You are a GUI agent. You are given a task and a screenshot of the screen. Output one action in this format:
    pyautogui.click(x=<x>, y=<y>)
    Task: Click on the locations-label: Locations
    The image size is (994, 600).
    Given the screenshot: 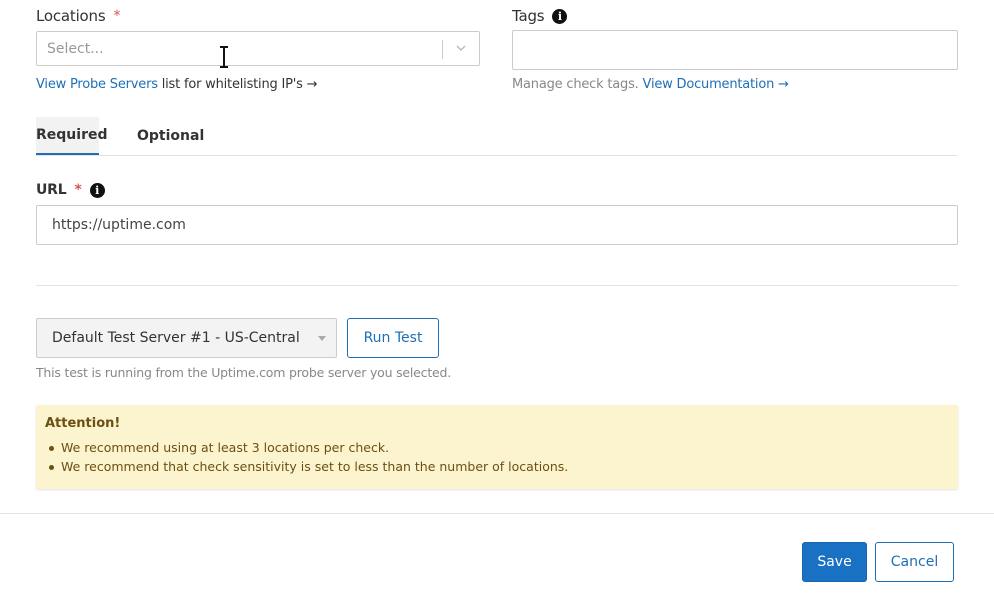 What is the action you would take?
    pyautogui.click(x=71, y=16)
    